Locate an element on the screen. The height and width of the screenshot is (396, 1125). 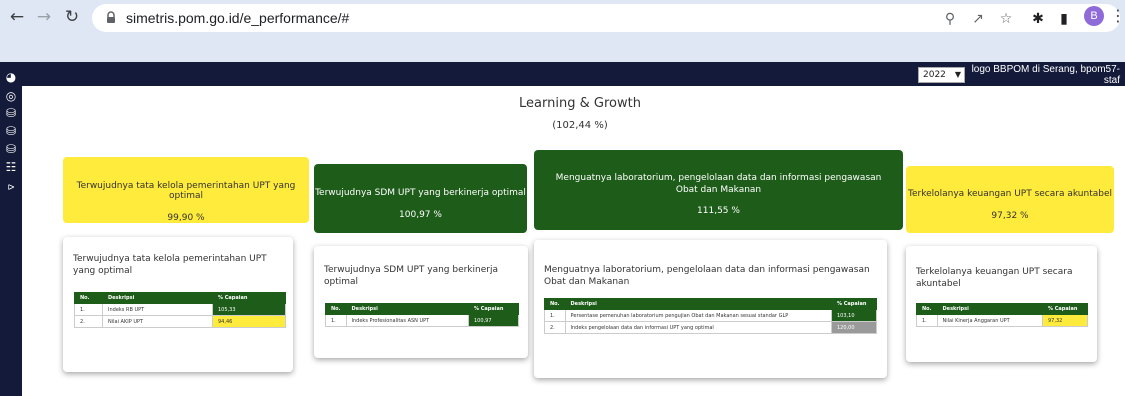
bookmark-strip is located at coordinates (562, 49).